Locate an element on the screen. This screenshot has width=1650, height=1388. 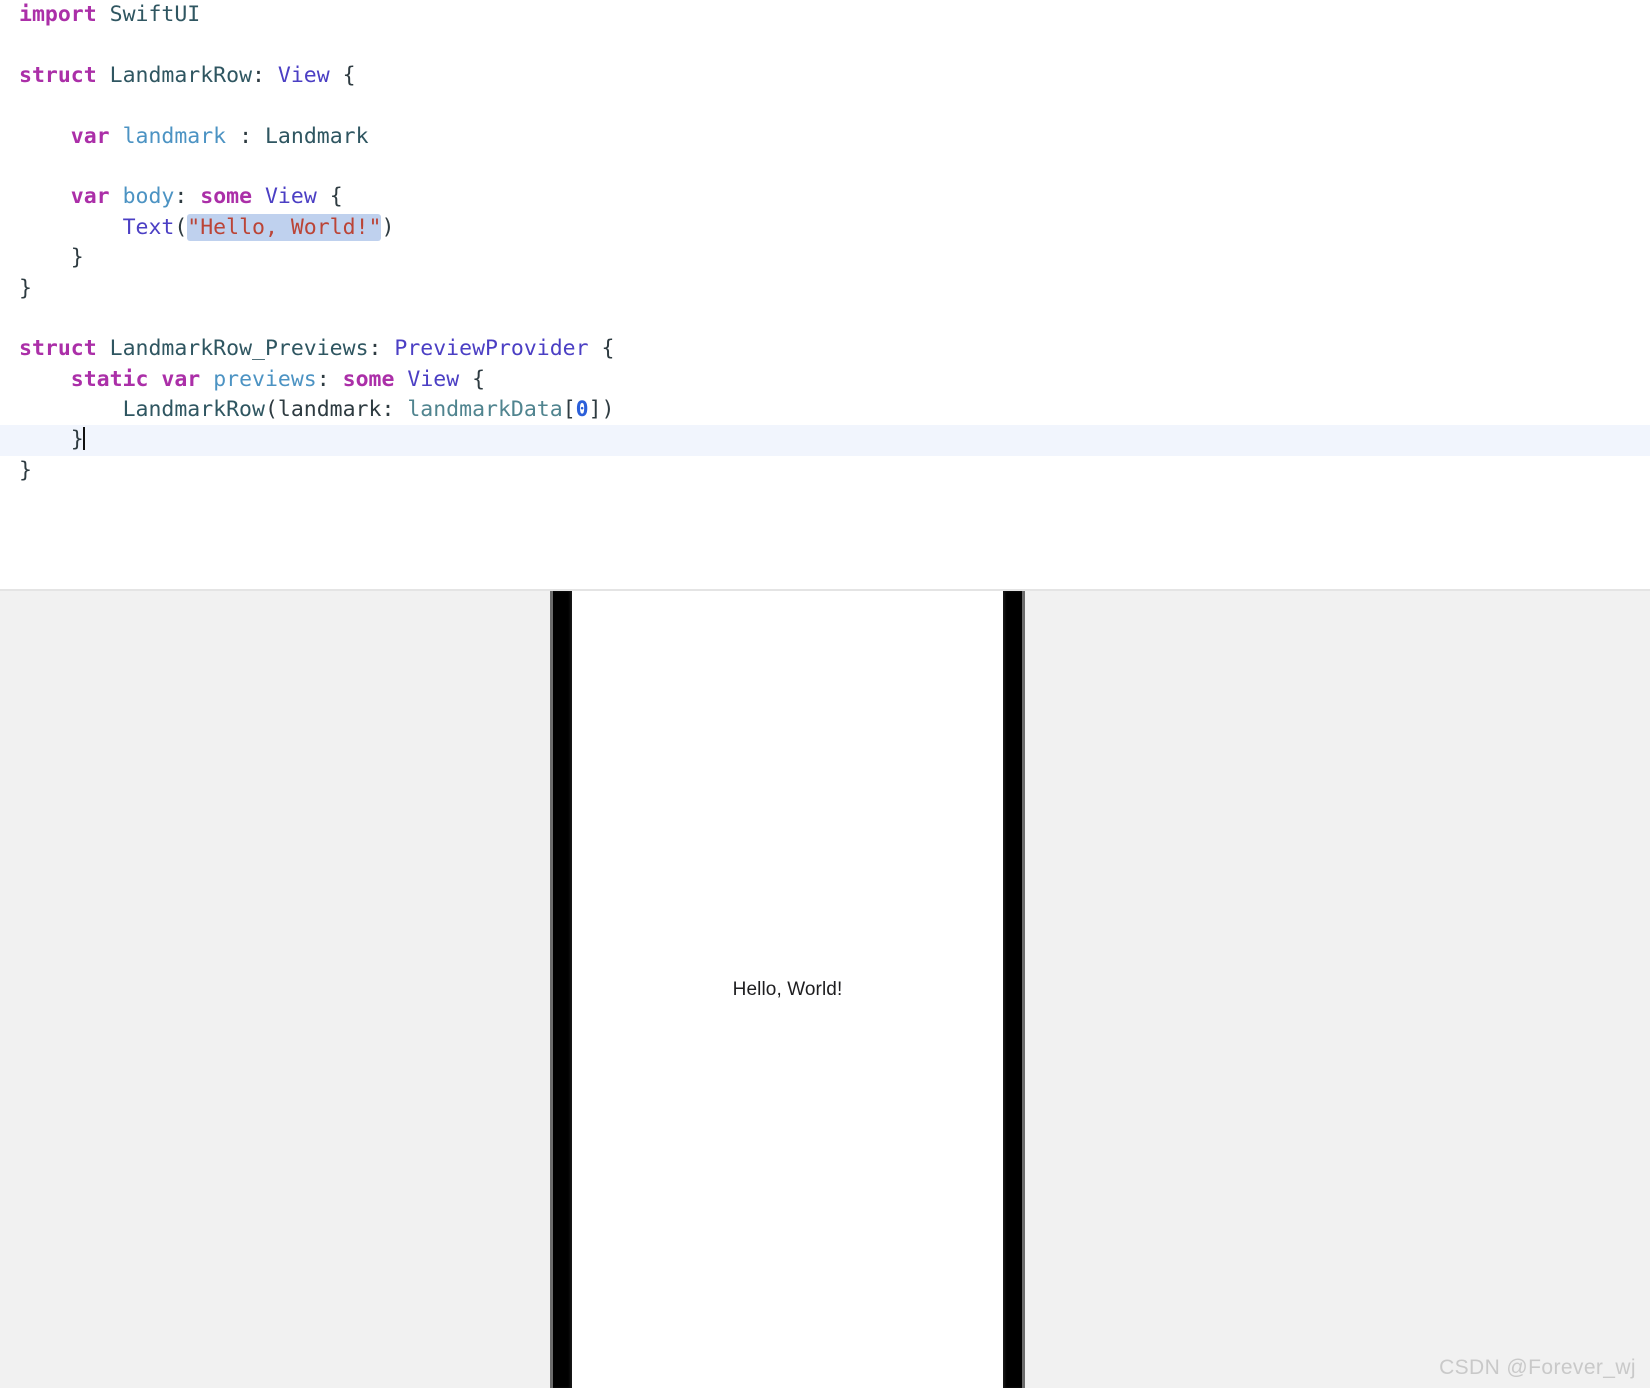
code-line-10: } is located at coordinates (825, 289).